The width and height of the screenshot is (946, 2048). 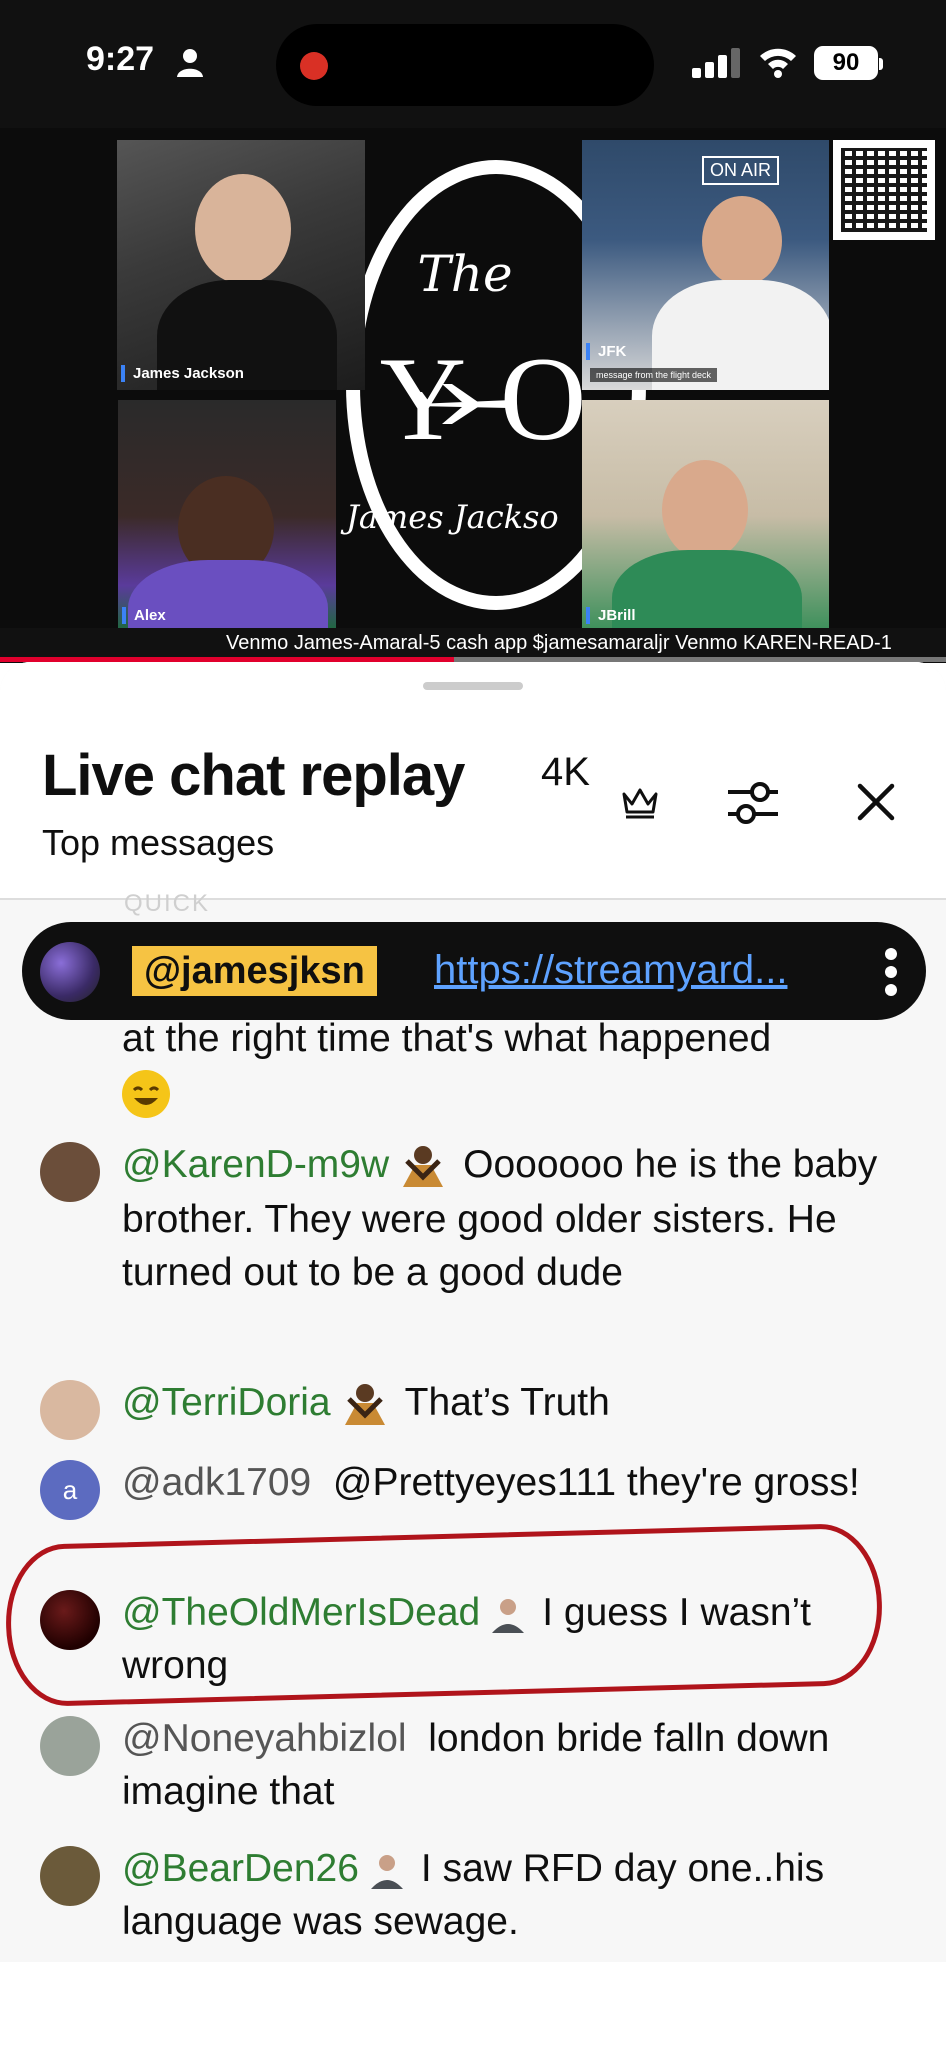 I want to click on chat-message: a @adk1709 @Prettyeyes111 they're gross!, so click(x=475, y=1488).